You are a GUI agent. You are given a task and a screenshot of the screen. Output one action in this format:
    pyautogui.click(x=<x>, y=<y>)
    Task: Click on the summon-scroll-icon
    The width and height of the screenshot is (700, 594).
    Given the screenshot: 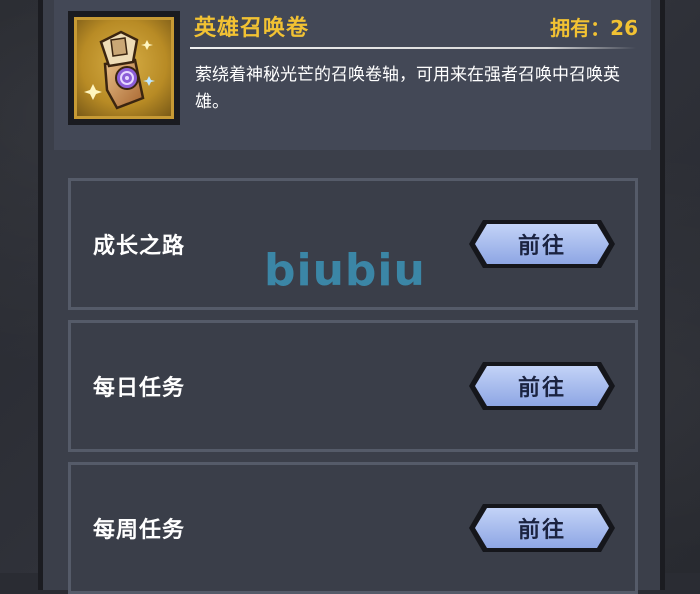 What is the action you would take?
    pyautogui.click(x=119, y=70)
    